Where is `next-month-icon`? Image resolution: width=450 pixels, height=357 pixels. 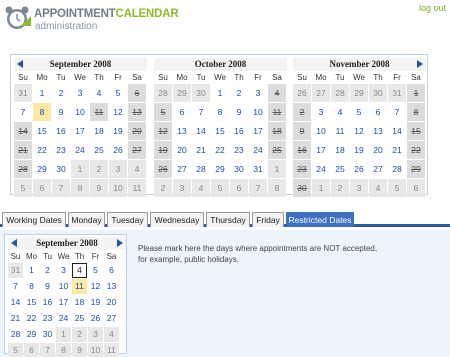
next-month-icon is located at coordinates (420, 64).